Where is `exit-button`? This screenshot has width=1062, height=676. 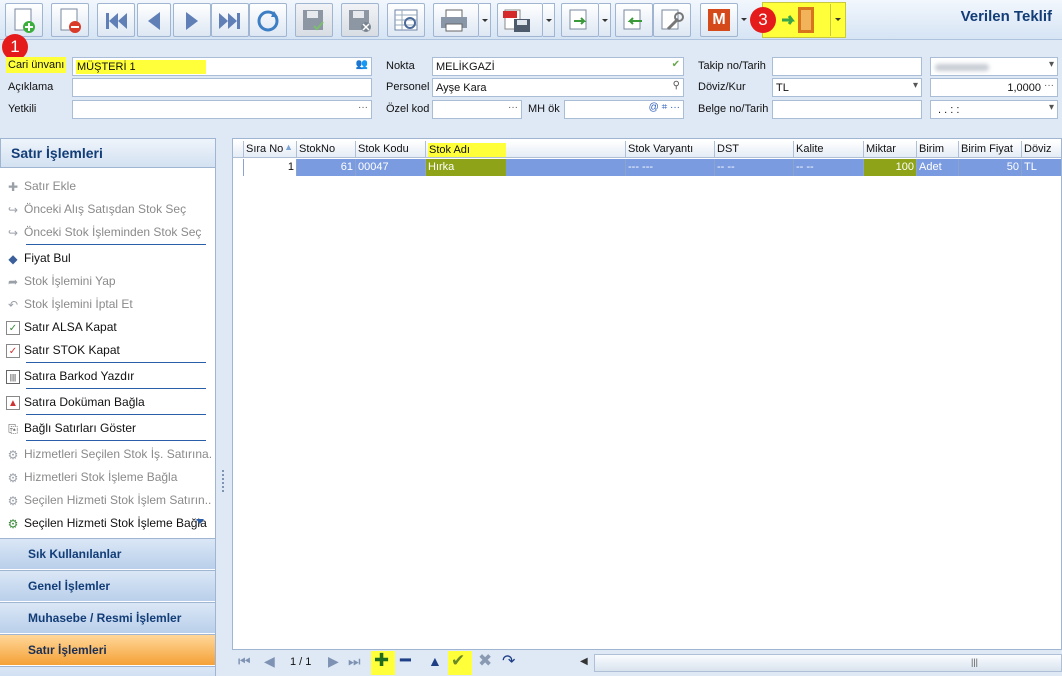 exit-button is located at coordinates (800, 20).